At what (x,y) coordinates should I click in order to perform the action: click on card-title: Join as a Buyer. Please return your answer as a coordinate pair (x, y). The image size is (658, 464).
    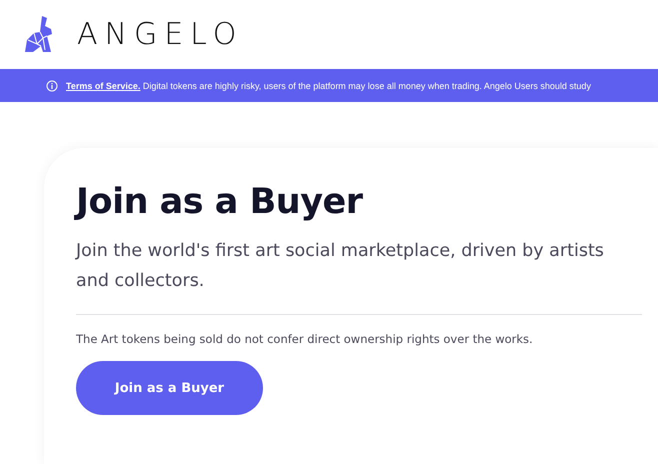
    Looking at the image, I should click on (220, 202).